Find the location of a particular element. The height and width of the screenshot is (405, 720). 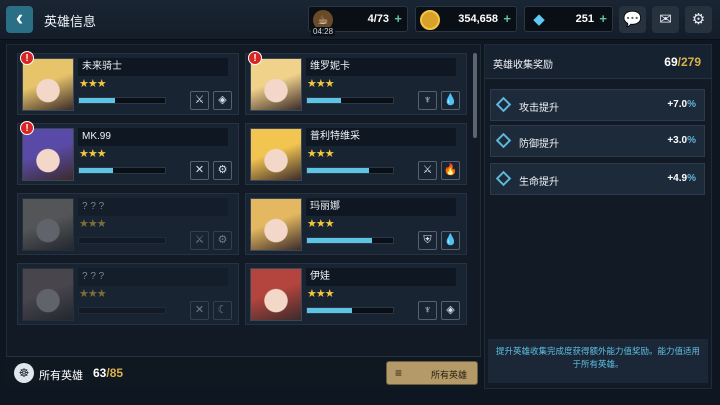

mail-icon: ✉ is located at coordinates (665, 19).